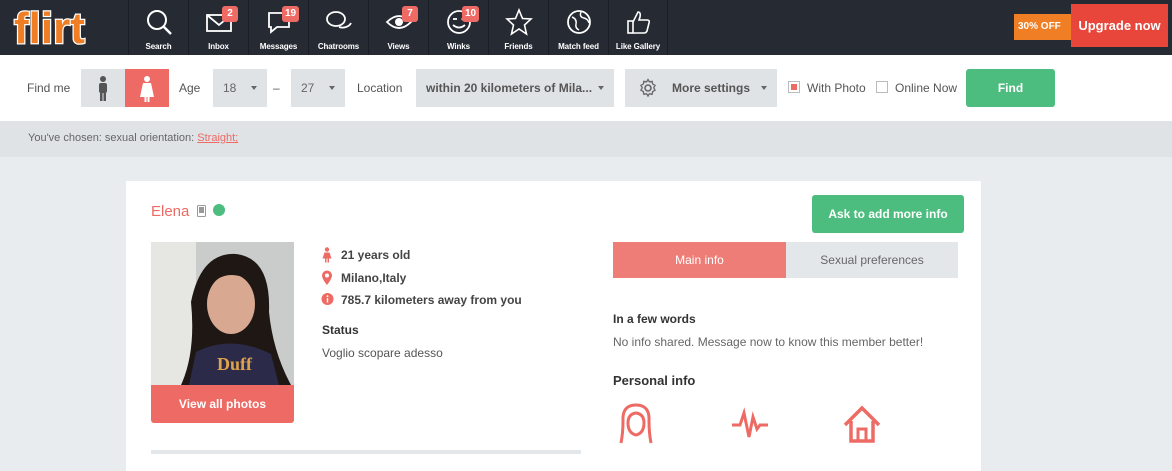  Describe the element at coordinates (699, 260) in the screenshot. I see `tab-main-info: Main info` at that location.